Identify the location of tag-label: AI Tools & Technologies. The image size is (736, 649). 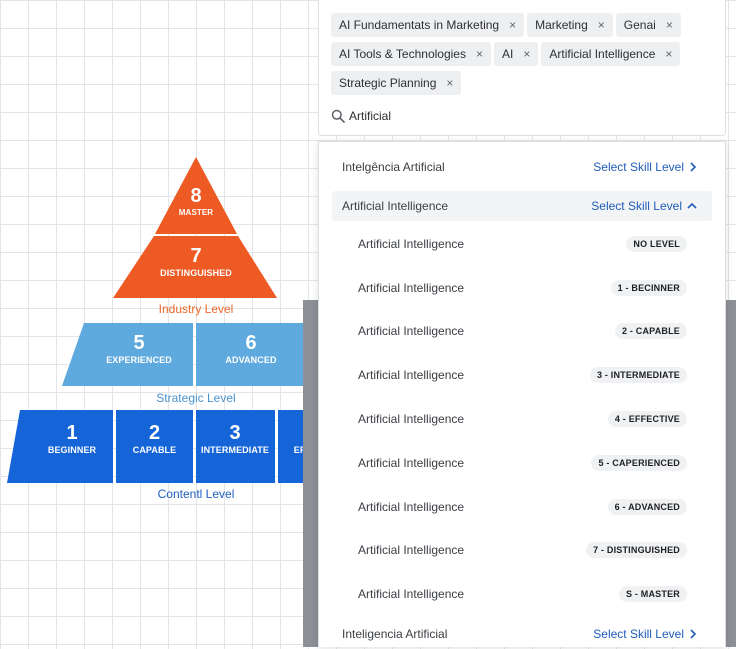
(402, 54).